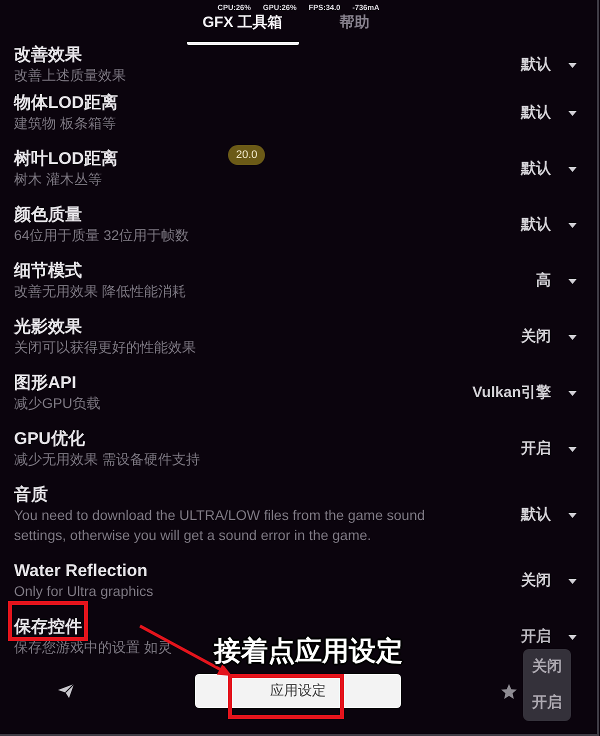  Describe the element at coordinates (247, 155) in the screenshot. I see `value-badge: 20.0` at that location.